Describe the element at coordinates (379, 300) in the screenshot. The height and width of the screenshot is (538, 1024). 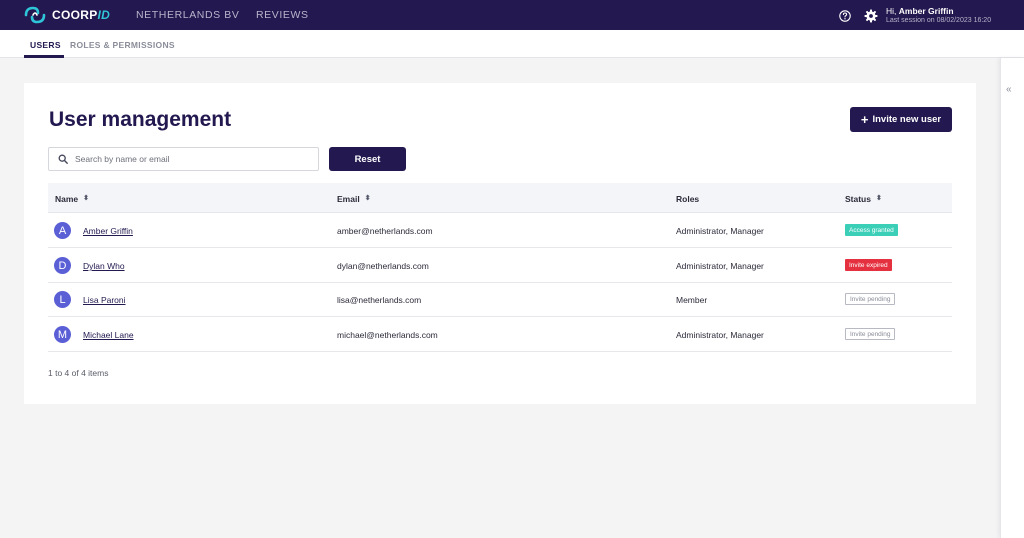
I see `user-email: lisa@netherlands.com` at that location.